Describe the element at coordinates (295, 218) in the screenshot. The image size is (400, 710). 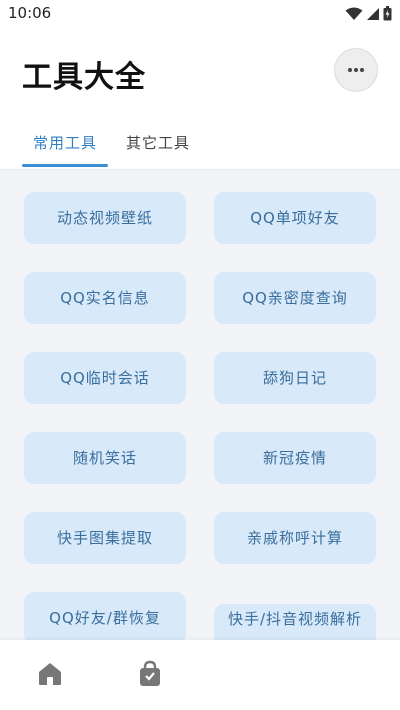
I see `tool-button-qq-one-way-friend: QQ单项好友` at that location.